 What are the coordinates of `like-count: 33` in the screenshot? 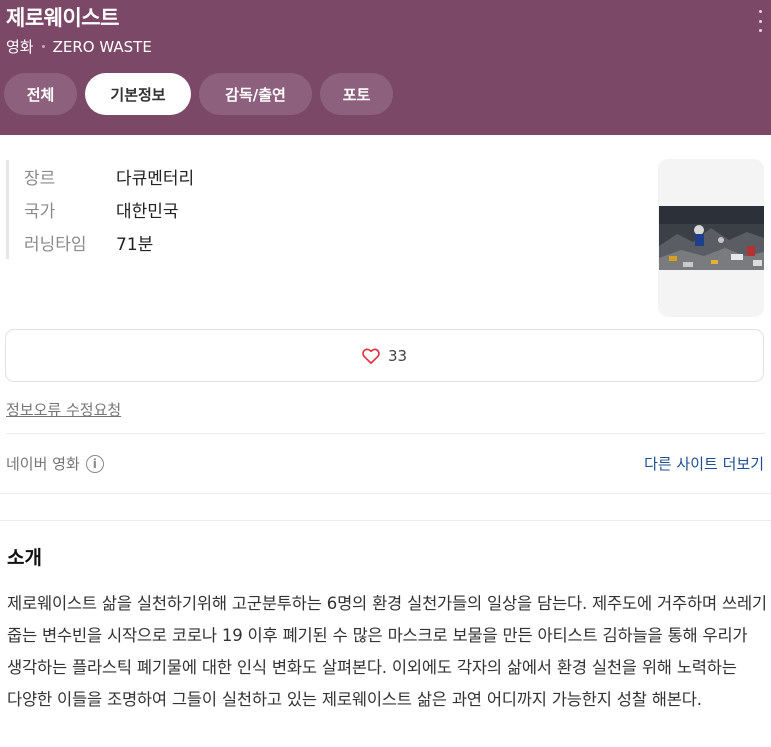 It's located at (397, 355).